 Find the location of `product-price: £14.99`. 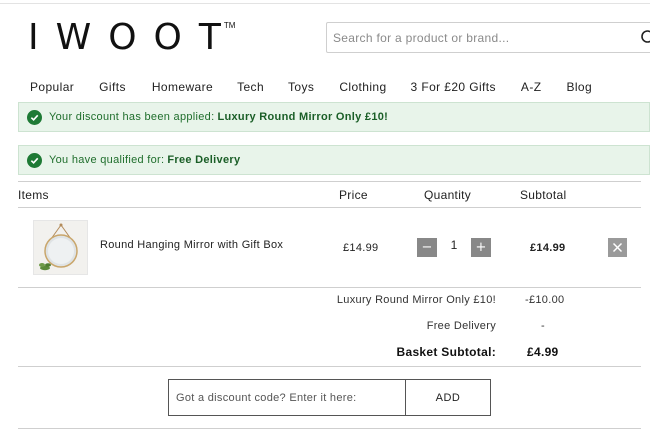

product-price: £14.99 is located at coordinates (361, 248).